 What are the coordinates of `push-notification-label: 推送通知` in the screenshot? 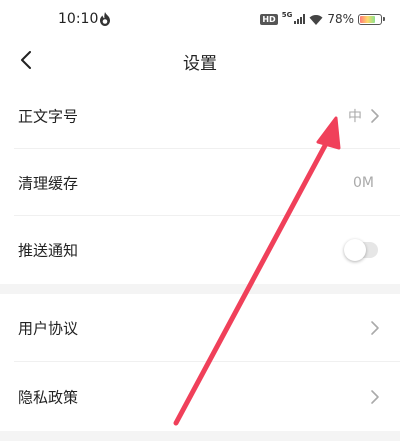 It's located at (48, 250).